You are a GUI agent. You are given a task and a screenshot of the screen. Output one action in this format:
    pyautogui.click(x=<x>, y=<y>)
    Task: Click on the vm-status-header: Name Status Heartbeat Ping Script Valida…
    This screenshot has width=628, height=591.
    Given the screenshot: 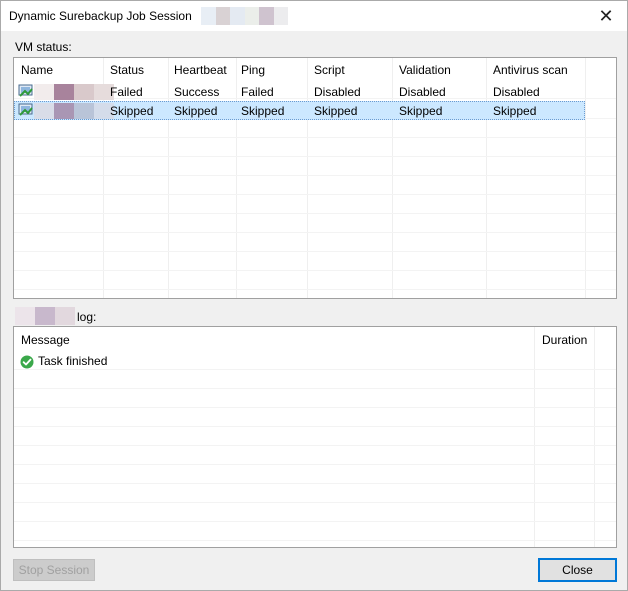 What is the action you would take?
    pyautogui.click(x=315, y=69)
    